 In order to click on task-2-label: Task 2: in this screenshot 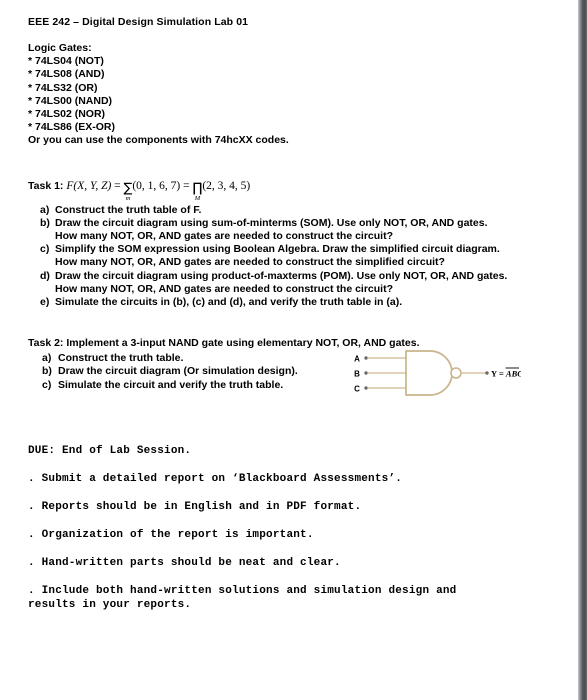, I will do `click(46, 343)`.